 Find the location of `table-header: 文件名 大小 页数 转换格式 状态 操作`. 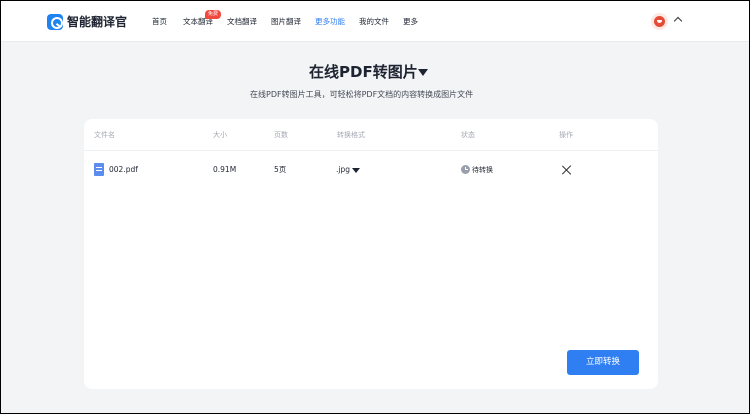

table-header: 文件名 大小 页数 转换格式 状态 操作 is located at coordinates (371, 135).